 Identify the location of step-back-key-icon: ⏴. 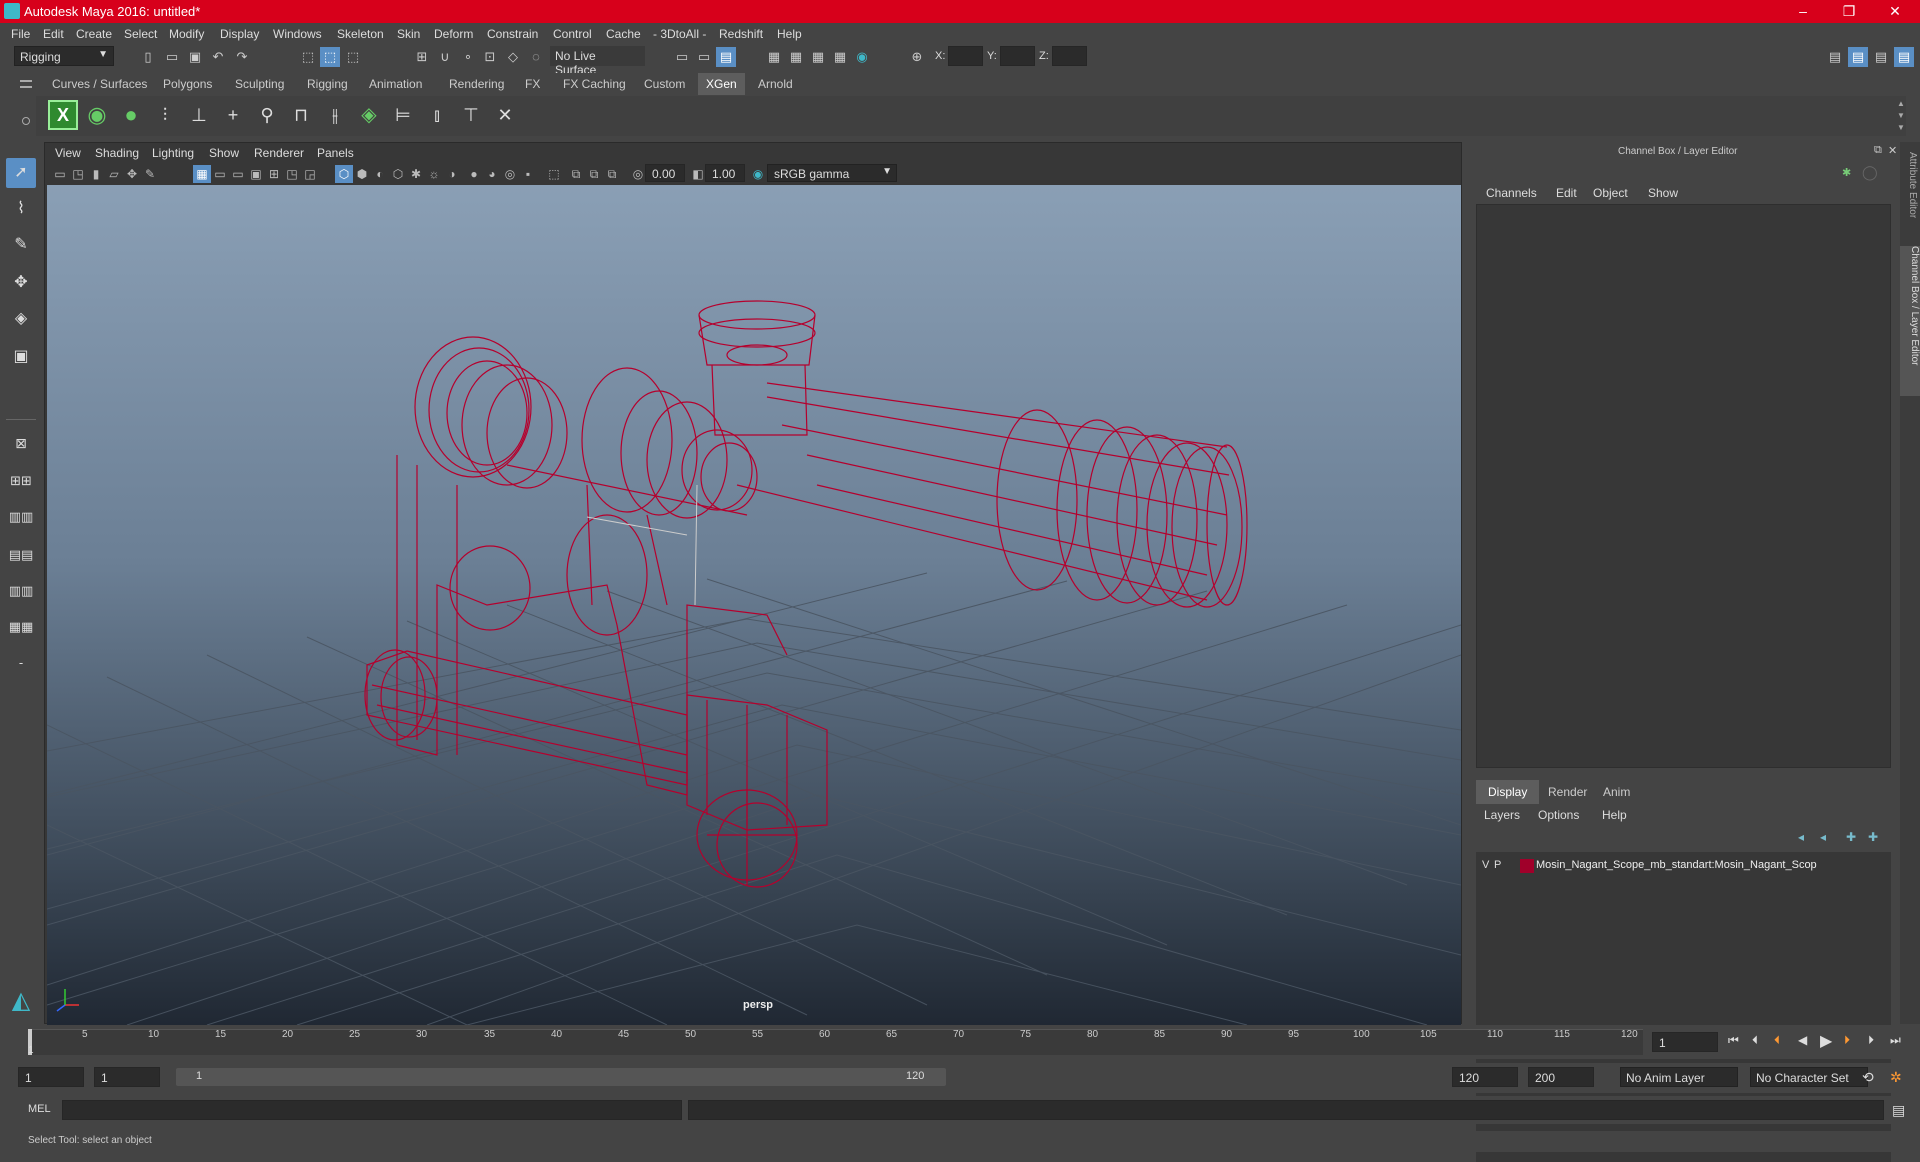
(1777, 1040).